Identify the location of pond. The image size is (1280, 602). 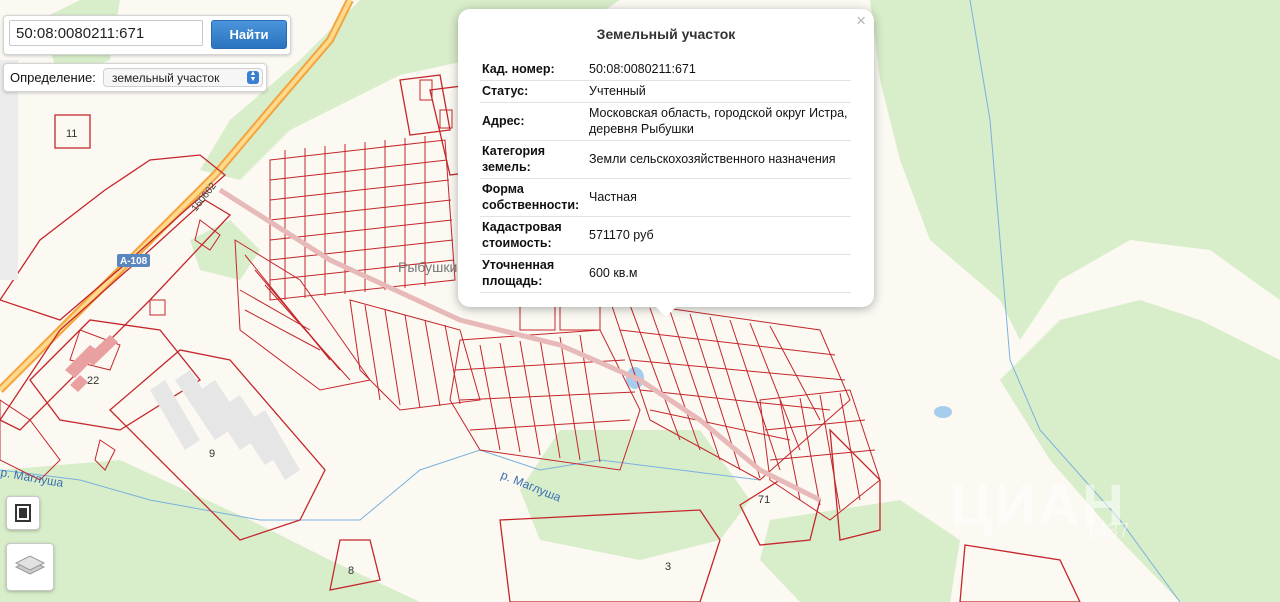
(943, 412).